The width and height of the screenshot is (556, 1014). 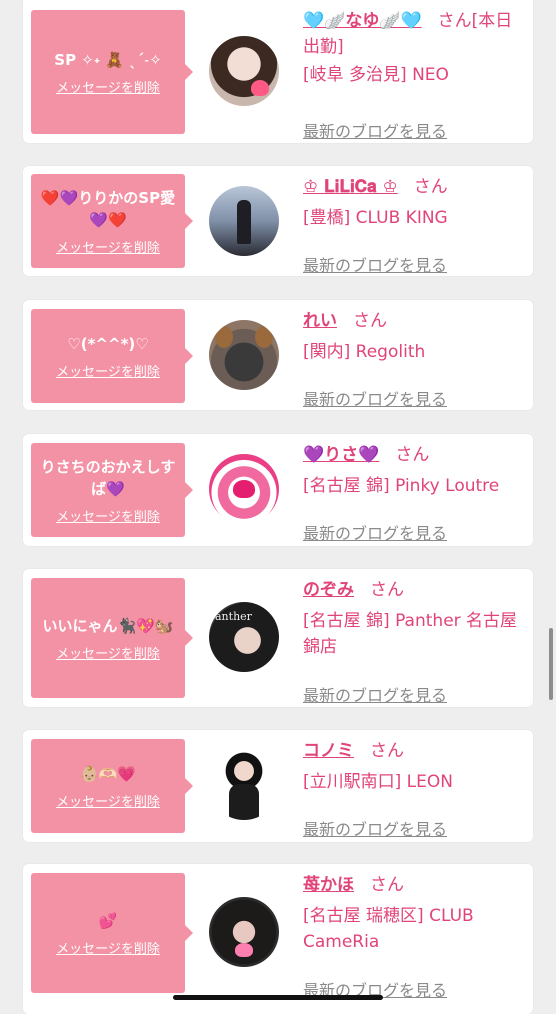 I want to click on shop-text: [名古屋 錦] Pinky Loutre, so click(x=401, y=486).